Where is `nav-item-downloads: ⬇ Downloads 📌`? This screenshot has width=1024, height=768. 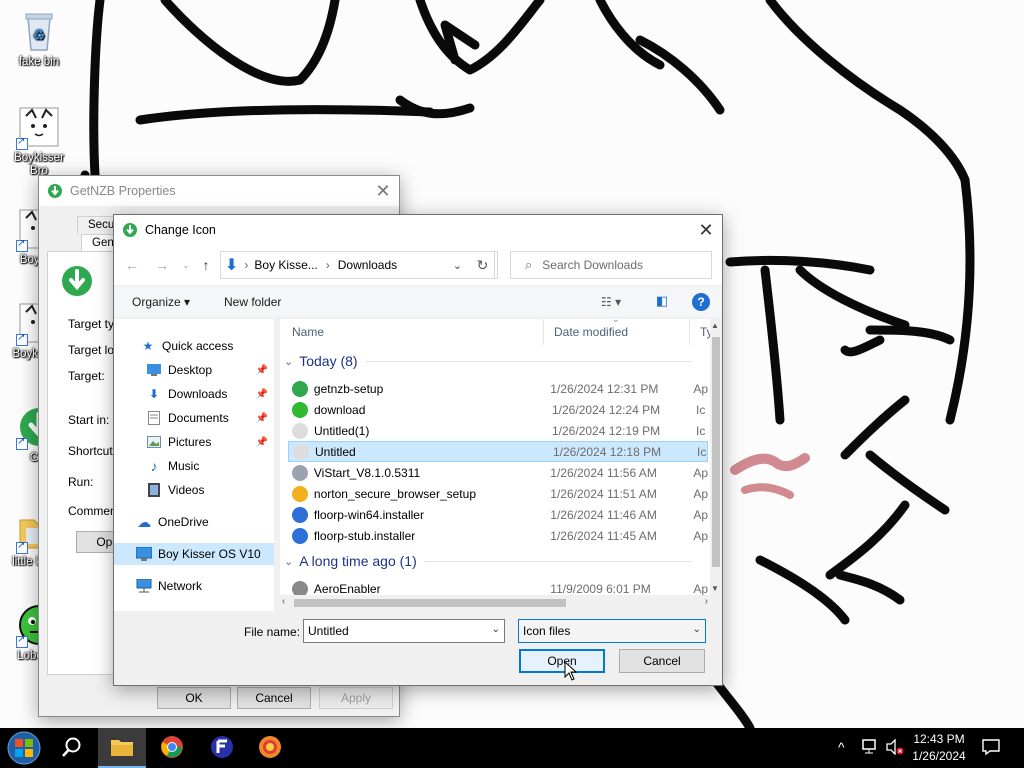
nav-item-downloads: ⬇ Downloads 📌 is located at coordinates (194, 394).